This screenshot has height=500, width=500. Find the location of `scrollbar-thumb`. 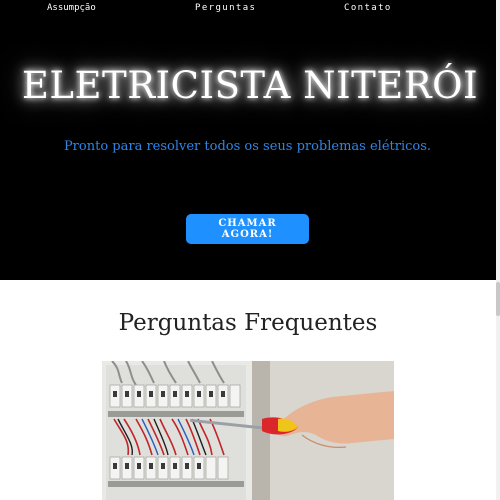

scrollbar-thumb is located at coordinates (498, 299).